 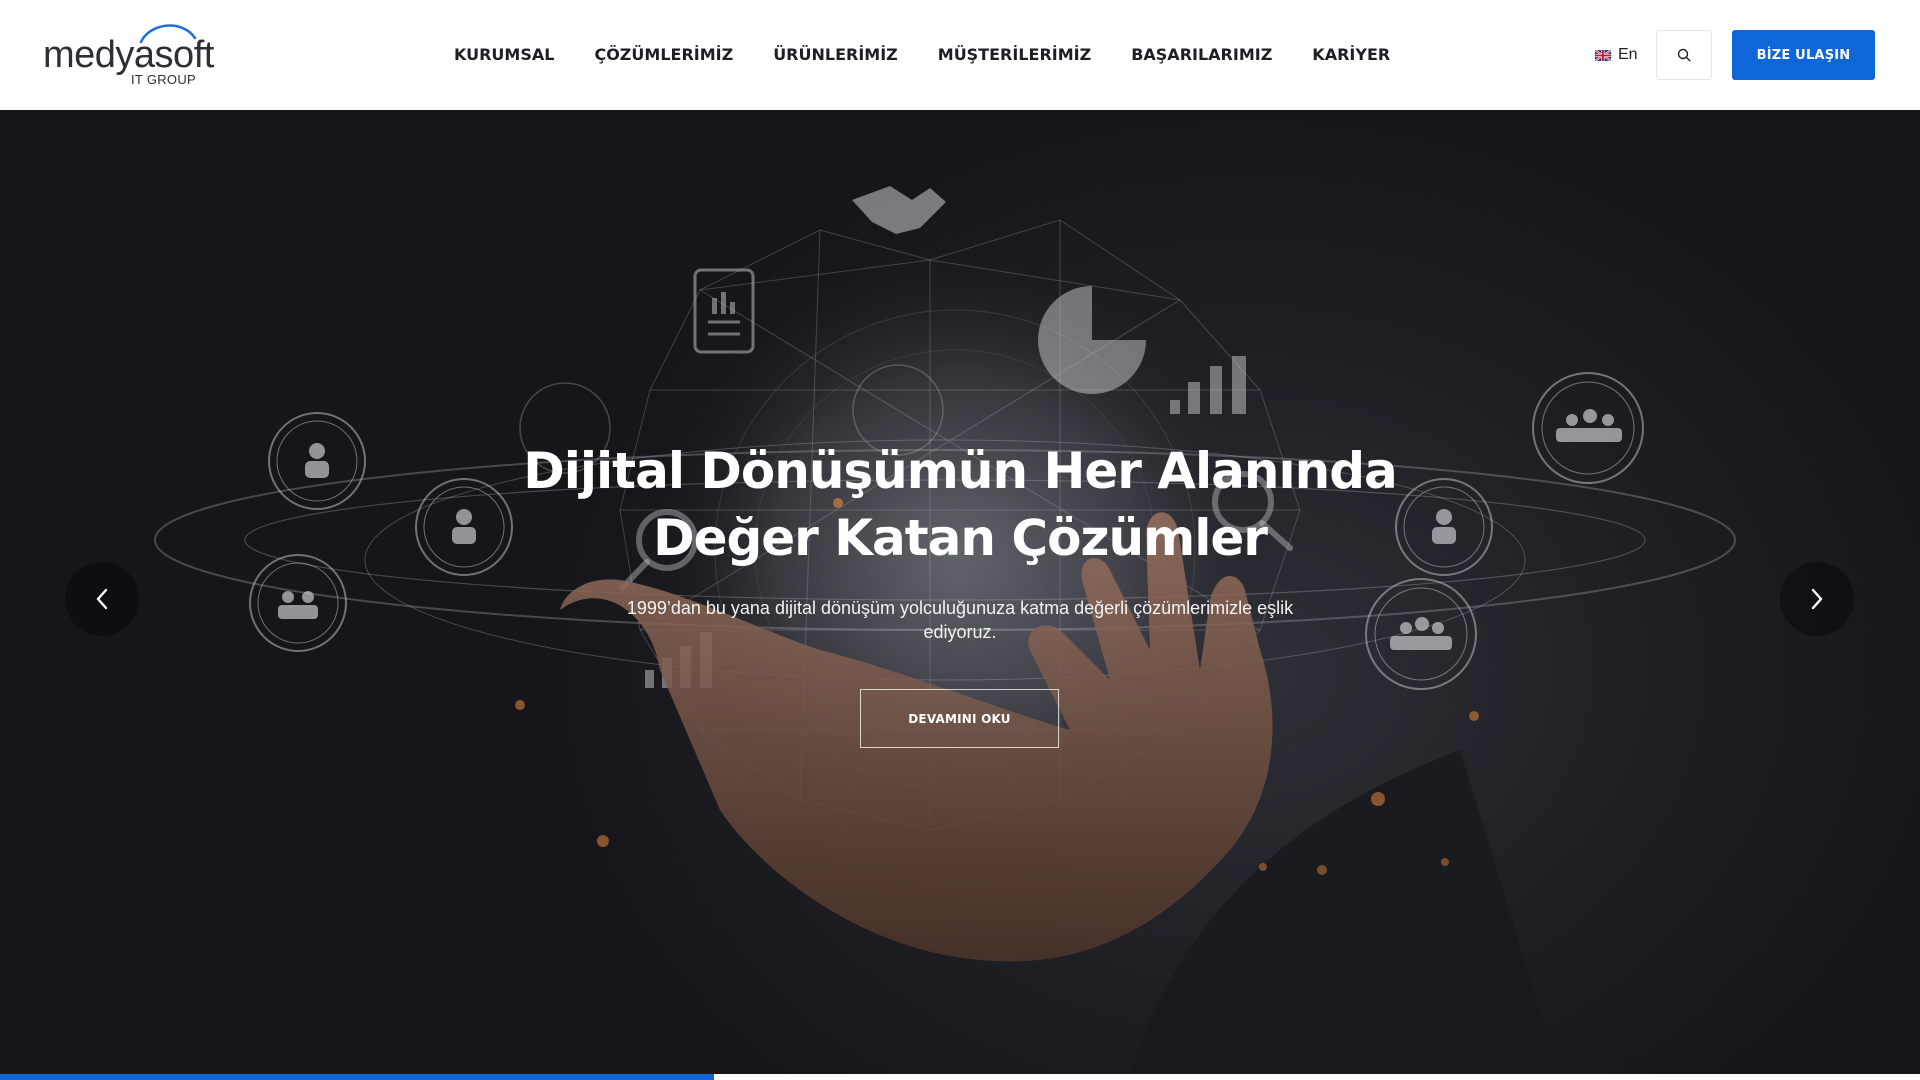 What do you see at coordinates (504, 56) in the screenshot?
I see `nav-item-kurumsal: KURUMSAL` at bounding box center [504, 56].